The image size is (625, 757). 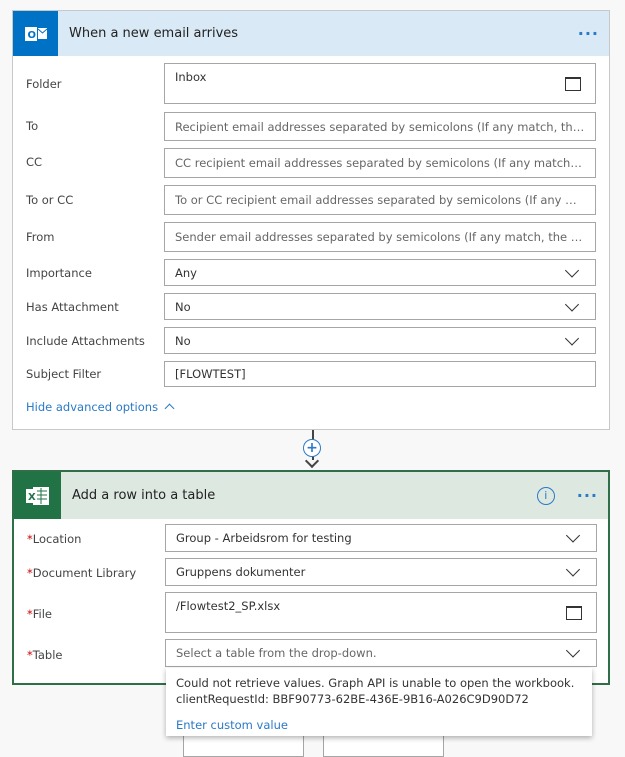 I want to click on file-value: /Flowtest2_SP.xlsx, so click(x=228, y=606).